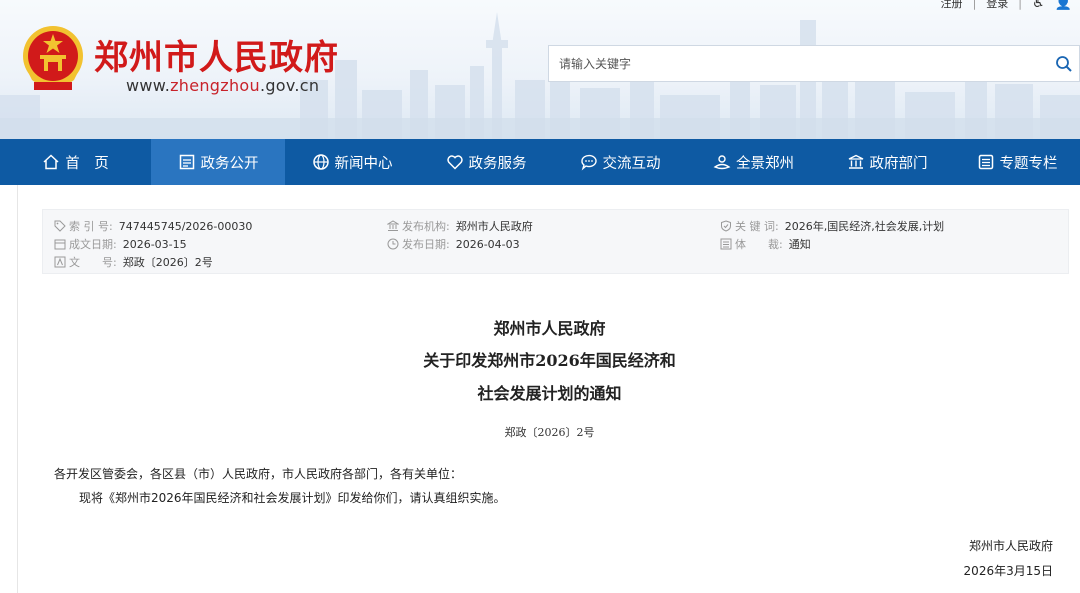 The width and height of the screenshot is (1080, 593). I want to click on register-link: 注册, so click(952, 5).